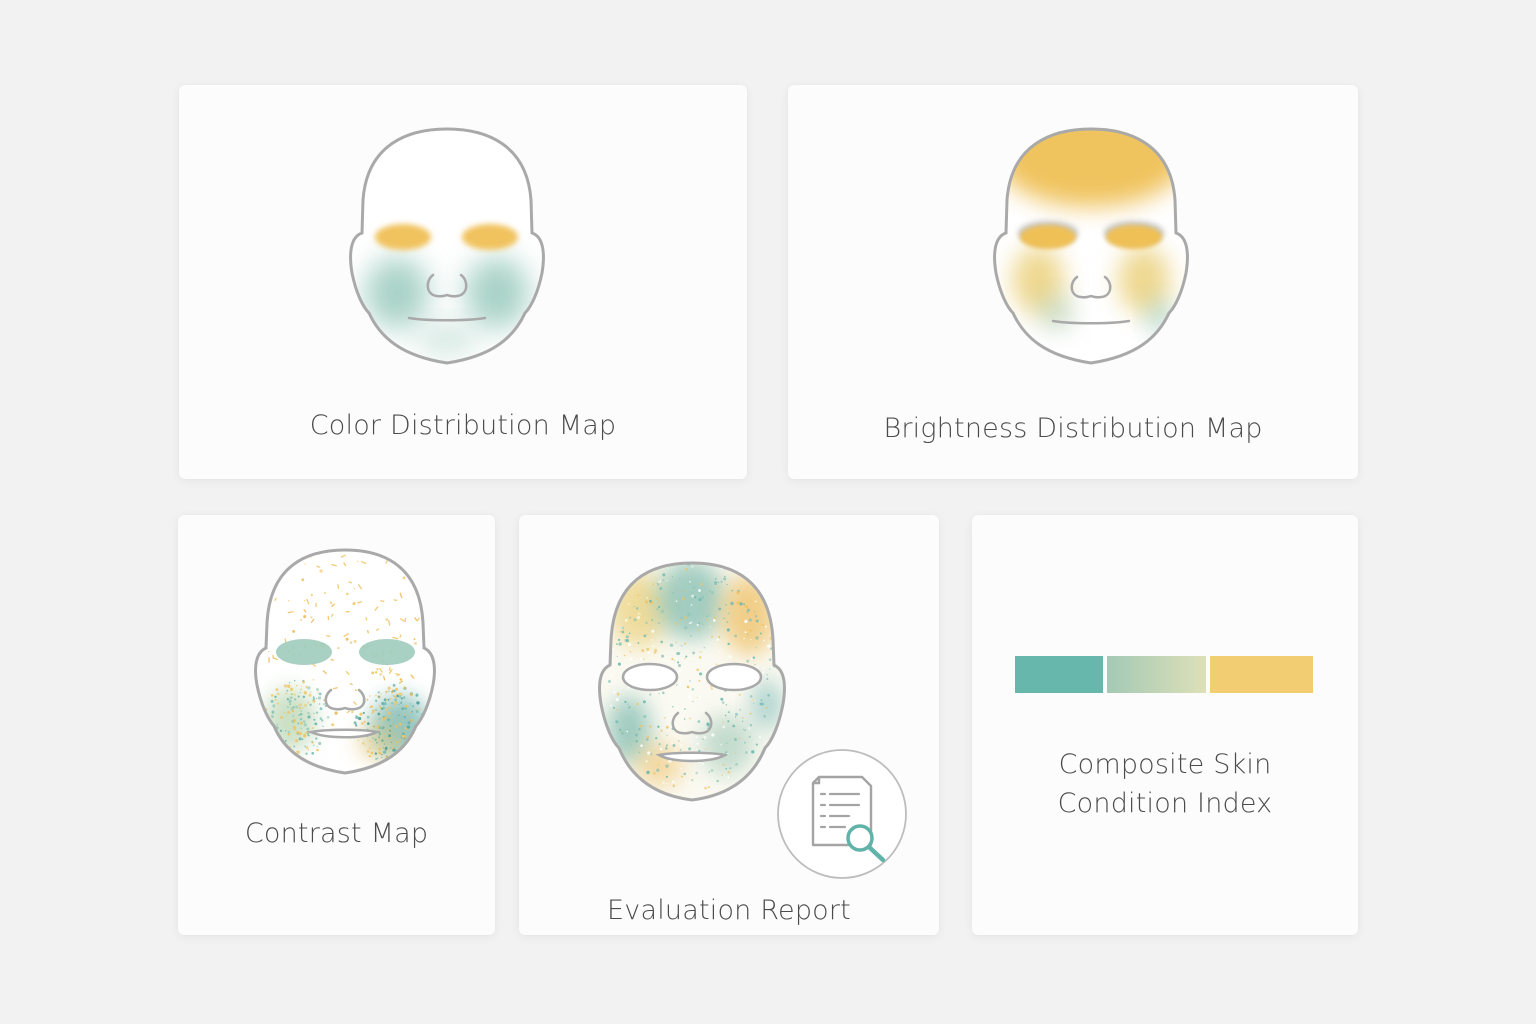  Describe the element at coordinates (842, 814) in the screenshot. I see `document-search-icon` at that location.